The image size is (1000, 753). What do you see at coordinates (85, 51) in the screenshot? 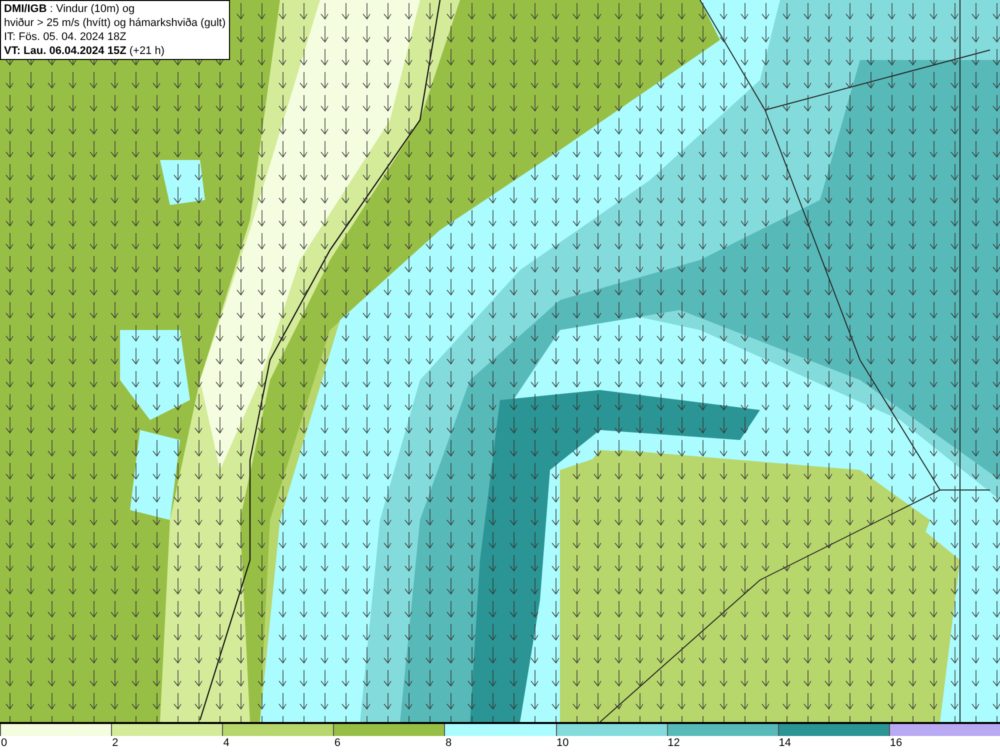
I see `map-title-line: VT: Lau. 06.04.2024 15Z (+21 h)` at bounding box center [85, 51].